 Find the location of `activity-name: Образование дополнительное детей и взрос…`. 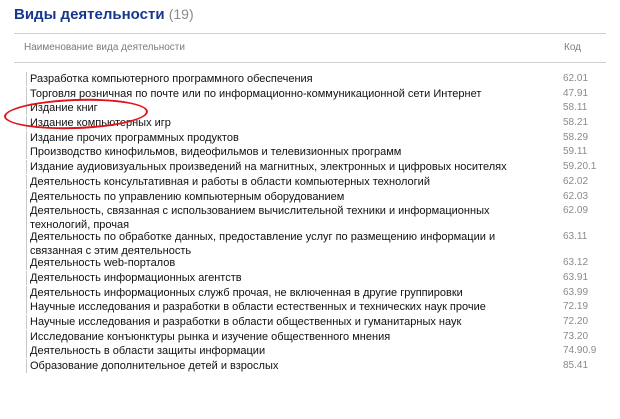

activity-name: Образование дополнительное детей и взрос… is located at coordinates (283, 366).